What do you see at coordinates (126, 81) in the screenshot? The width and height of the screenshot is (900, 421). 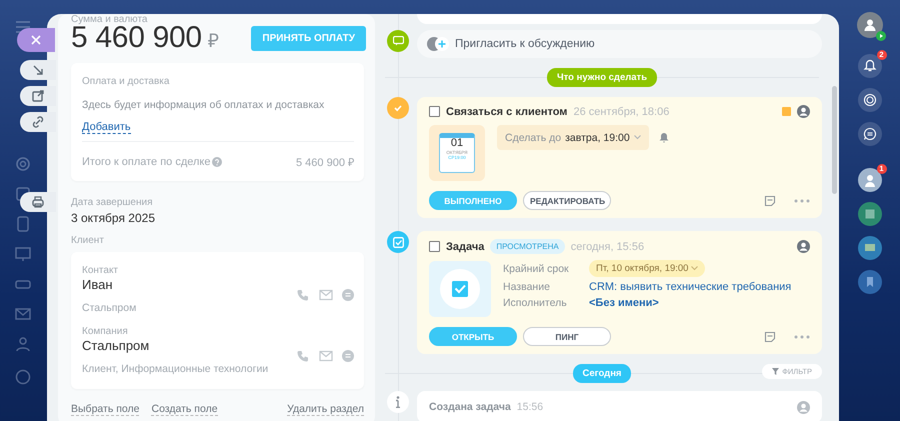 I see `card-title: Оплата и доставка` at bounding box center [126, 81].